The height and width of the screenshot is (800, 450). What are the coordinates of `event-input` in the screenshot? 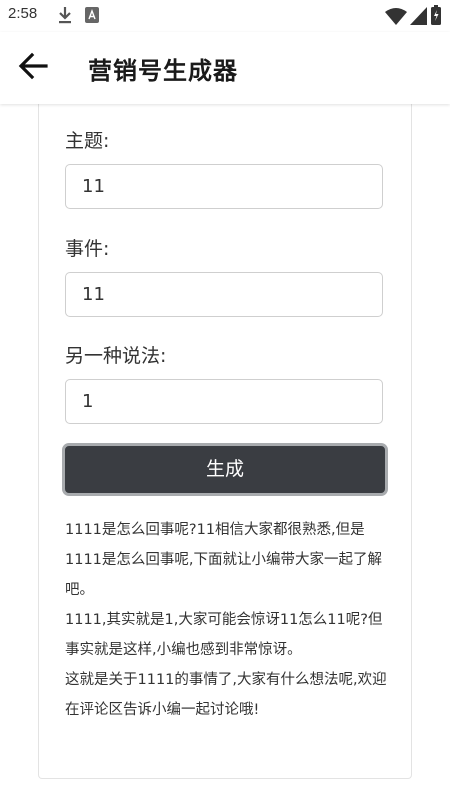 It's located at (224, 294).